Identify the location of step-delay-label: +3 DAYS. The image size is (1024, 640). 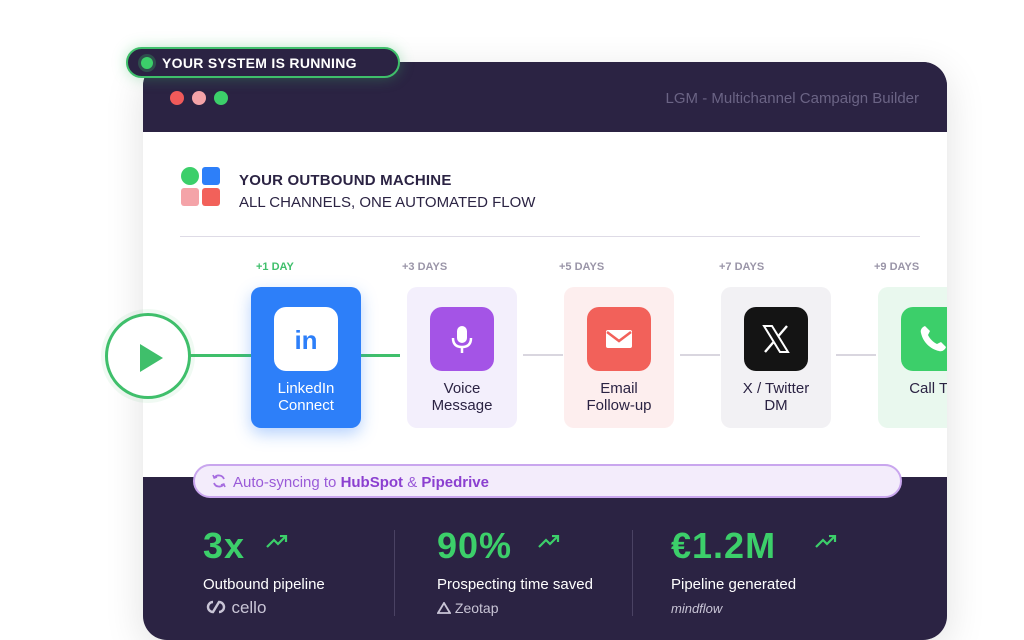
(425, 267).